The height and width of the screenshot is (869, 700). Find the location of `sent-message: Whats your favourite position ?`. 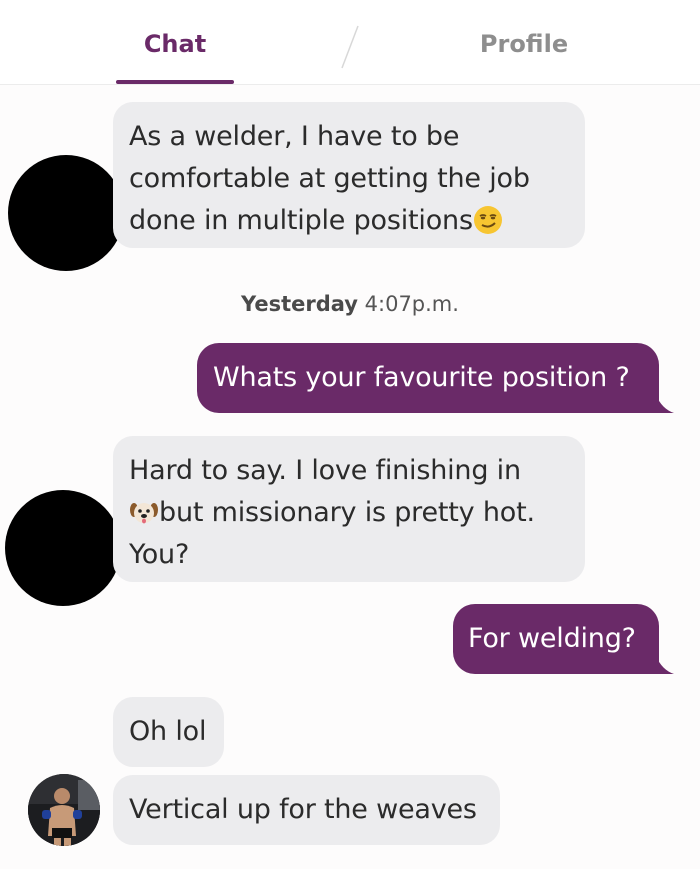

sent-message: Whats your favourite position ? is located at coordinates (428, 378).